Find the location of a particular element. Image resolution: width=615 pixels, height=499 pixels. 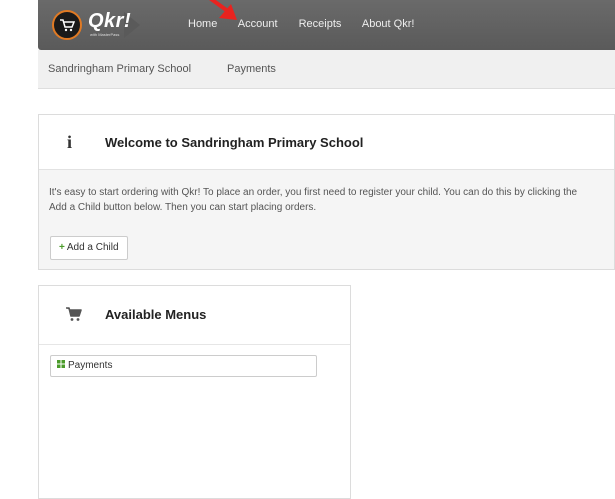

qkr-logo: Qkr! with MasterPass is located at coordinates (120, 25).